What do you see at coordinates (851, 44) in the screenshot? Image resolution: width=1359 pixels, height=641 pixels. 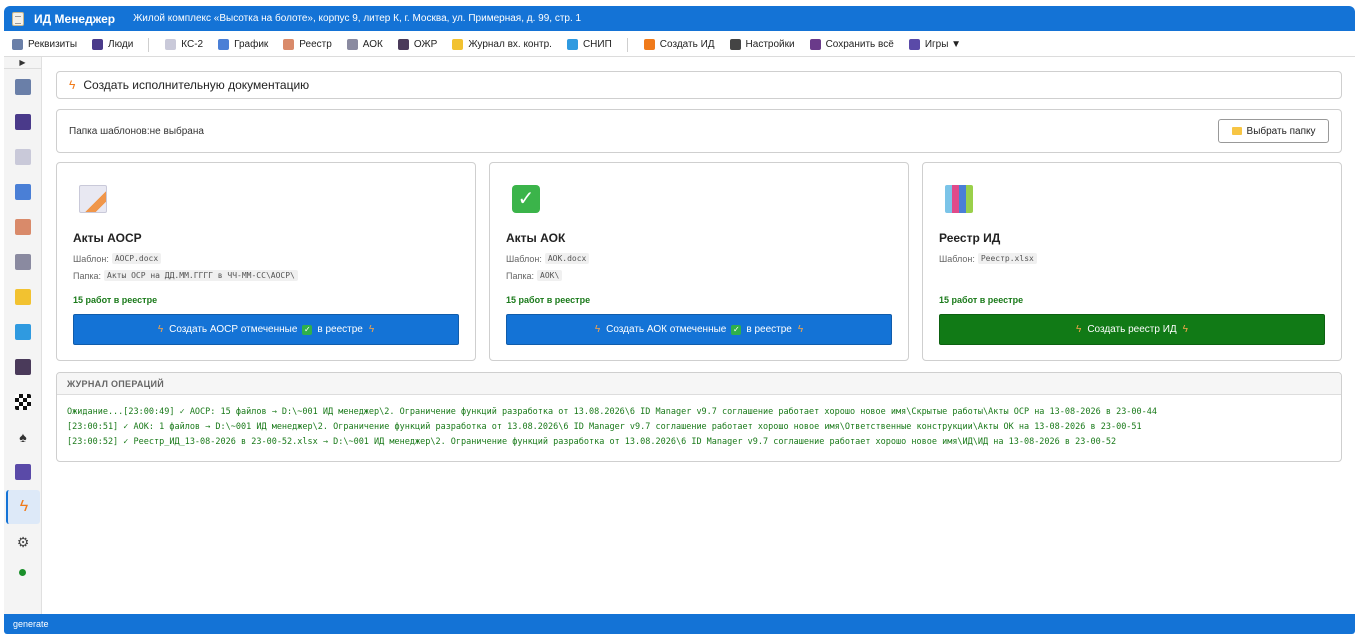 I see `menu-item: Сохранить всё` at bounding box center [851, 44].